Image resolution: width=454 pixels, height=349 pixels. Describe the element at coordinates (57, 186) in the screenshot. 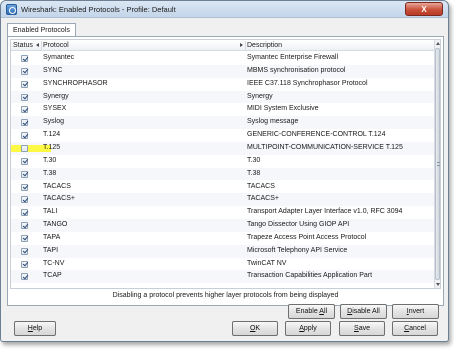

I see `protocol-name: TACACS` at that location.